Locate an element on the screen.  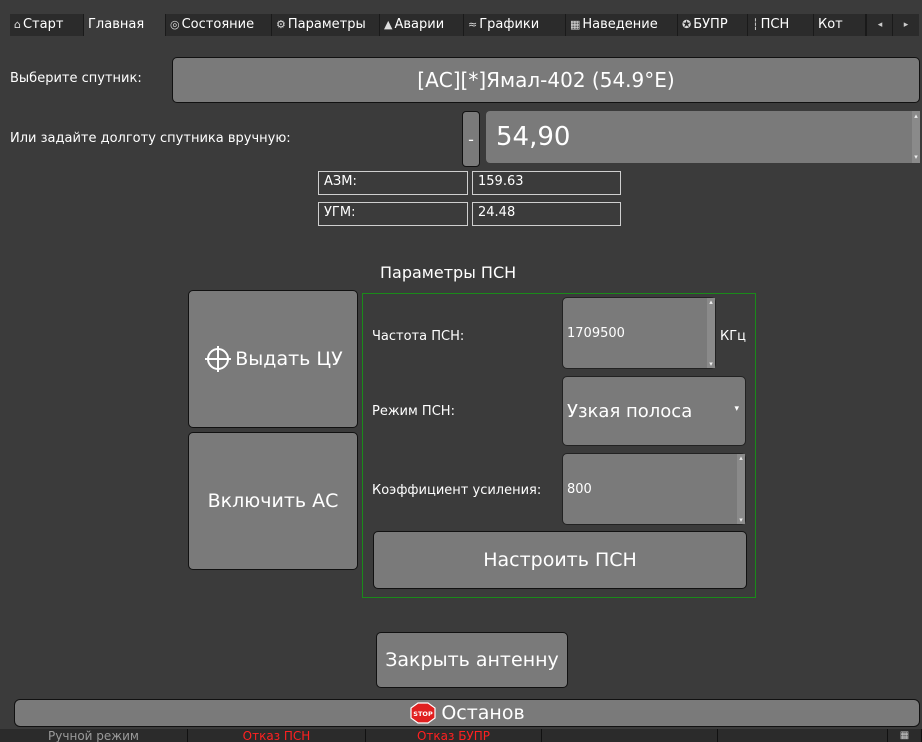
chevron-left-icon: ◂ is located at coordinates (880, 25).